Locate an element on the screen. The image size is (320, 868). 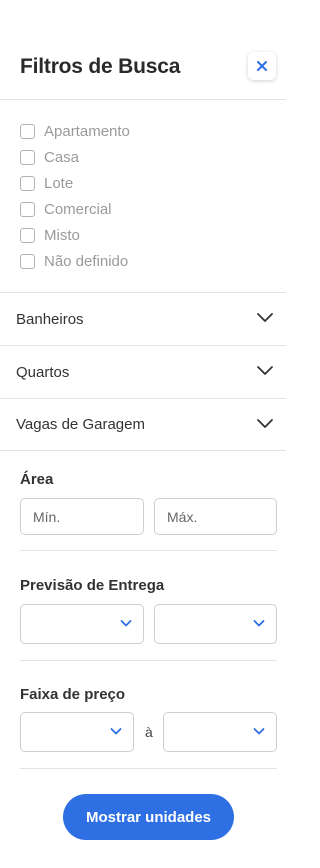
area-title: Área is located at coordinates (37, 479).